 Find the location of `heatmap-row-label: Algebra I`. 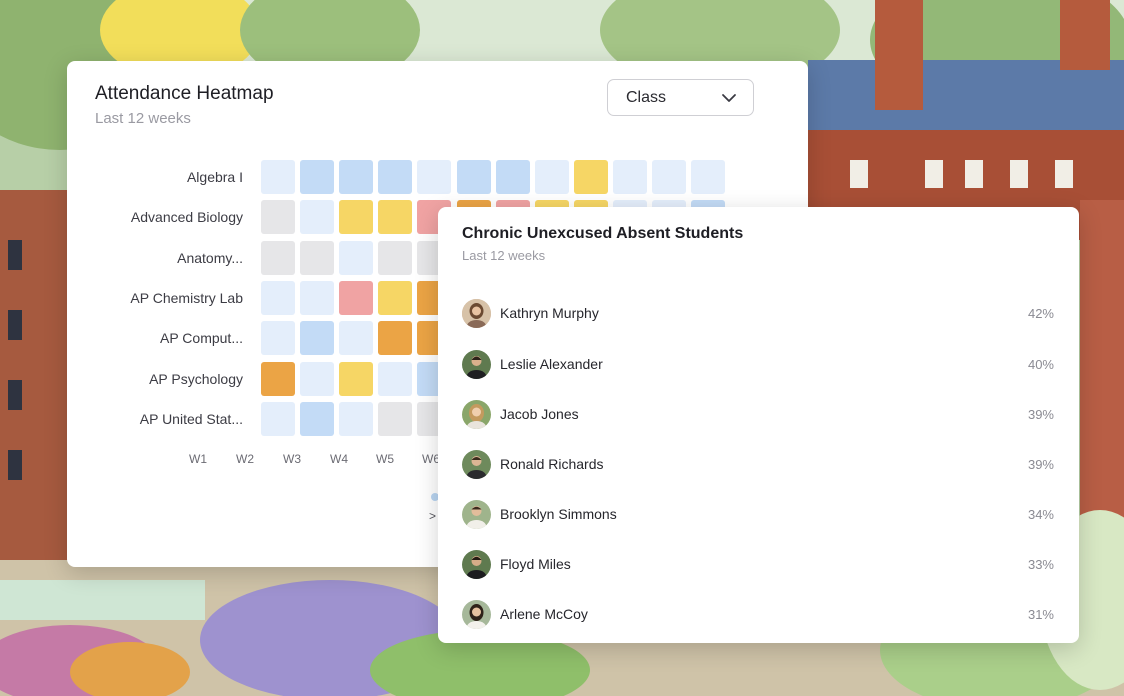

heatmap-row-label: Algebra I is located at coordinates (214, 177).